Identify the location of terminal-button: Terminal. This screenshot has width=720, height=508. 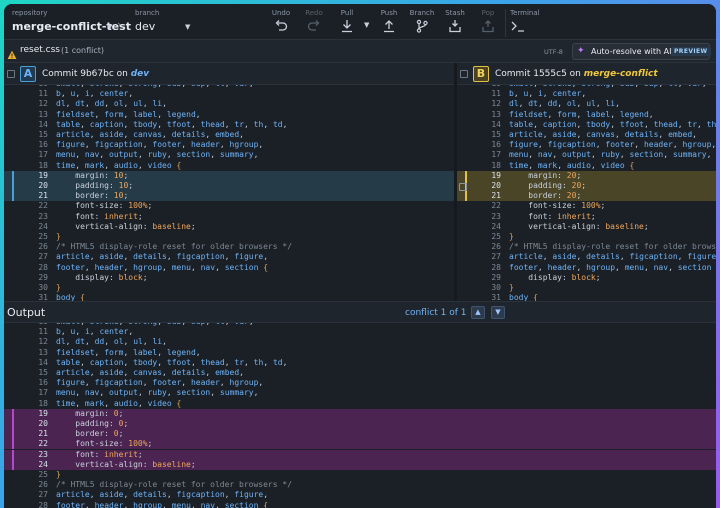
(530, 23).